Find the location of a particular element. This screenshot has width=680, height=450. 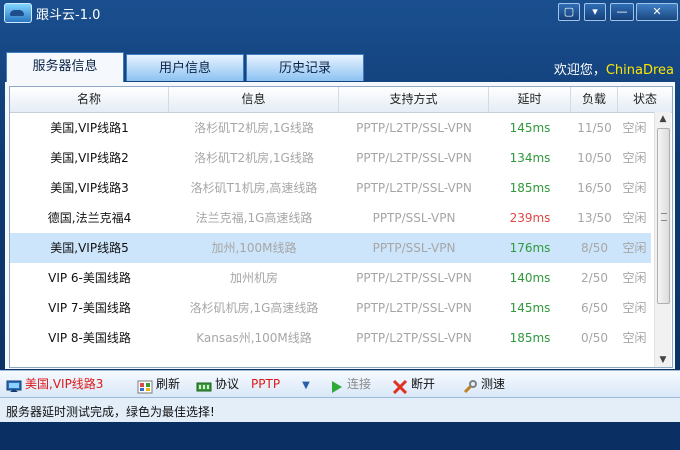

protocol-label: 协议 is located at coordinates (227, 384).